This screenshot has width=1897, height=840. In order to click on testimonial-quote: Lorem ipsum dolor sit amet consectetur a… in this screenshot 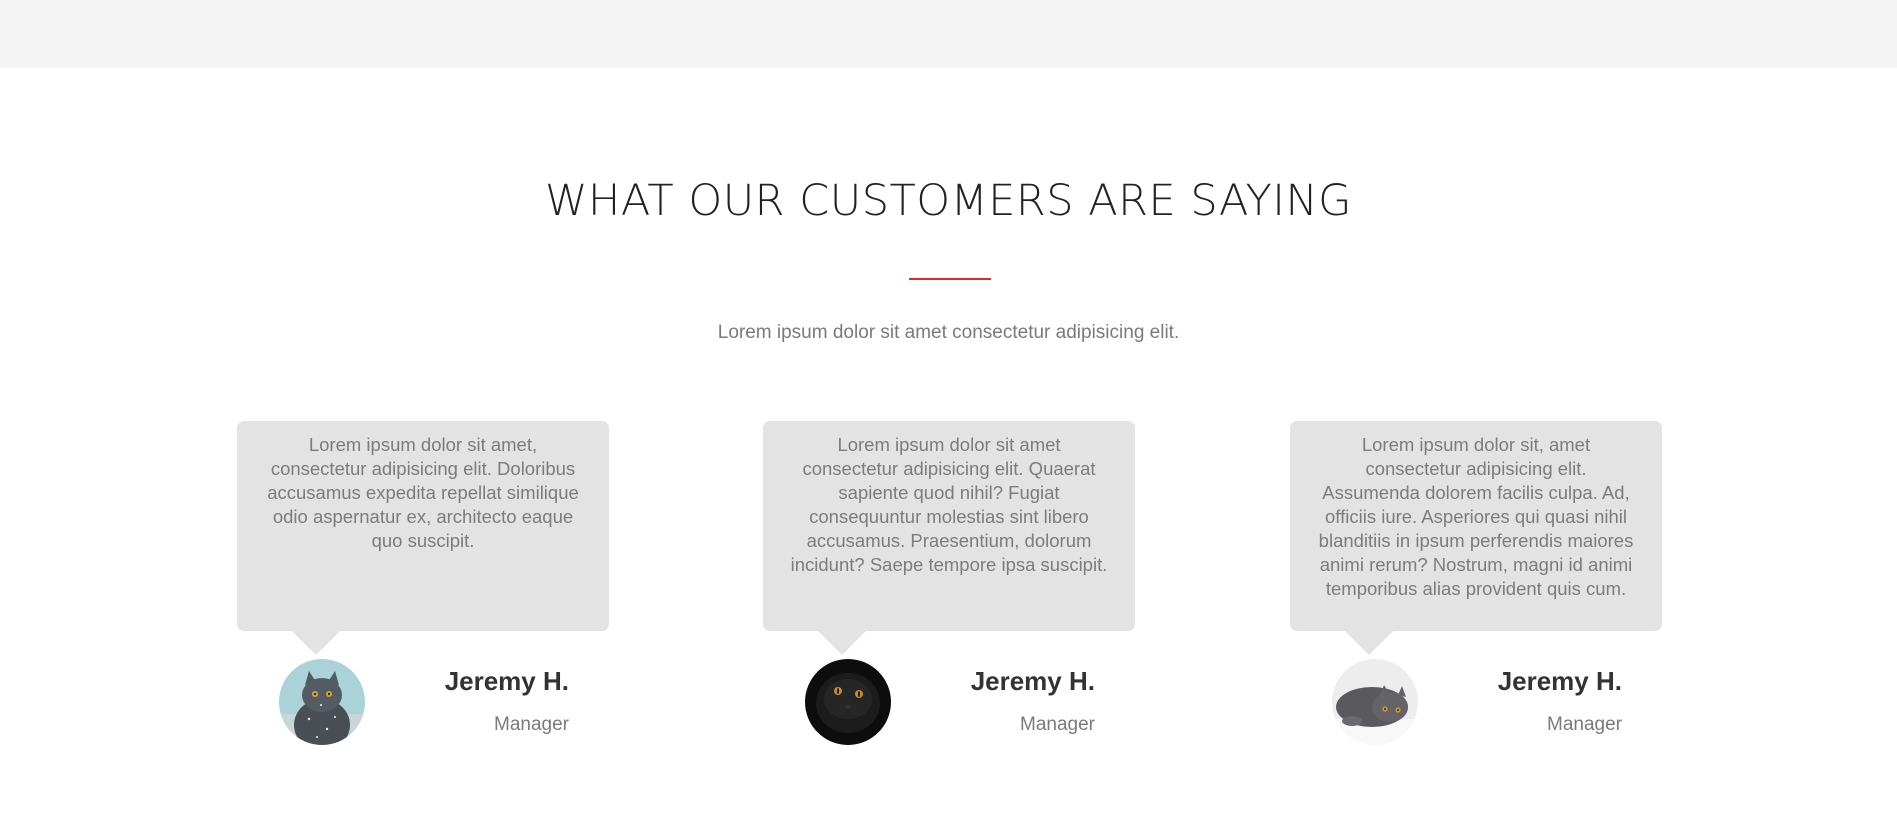, I will do `click(949, 526)`.